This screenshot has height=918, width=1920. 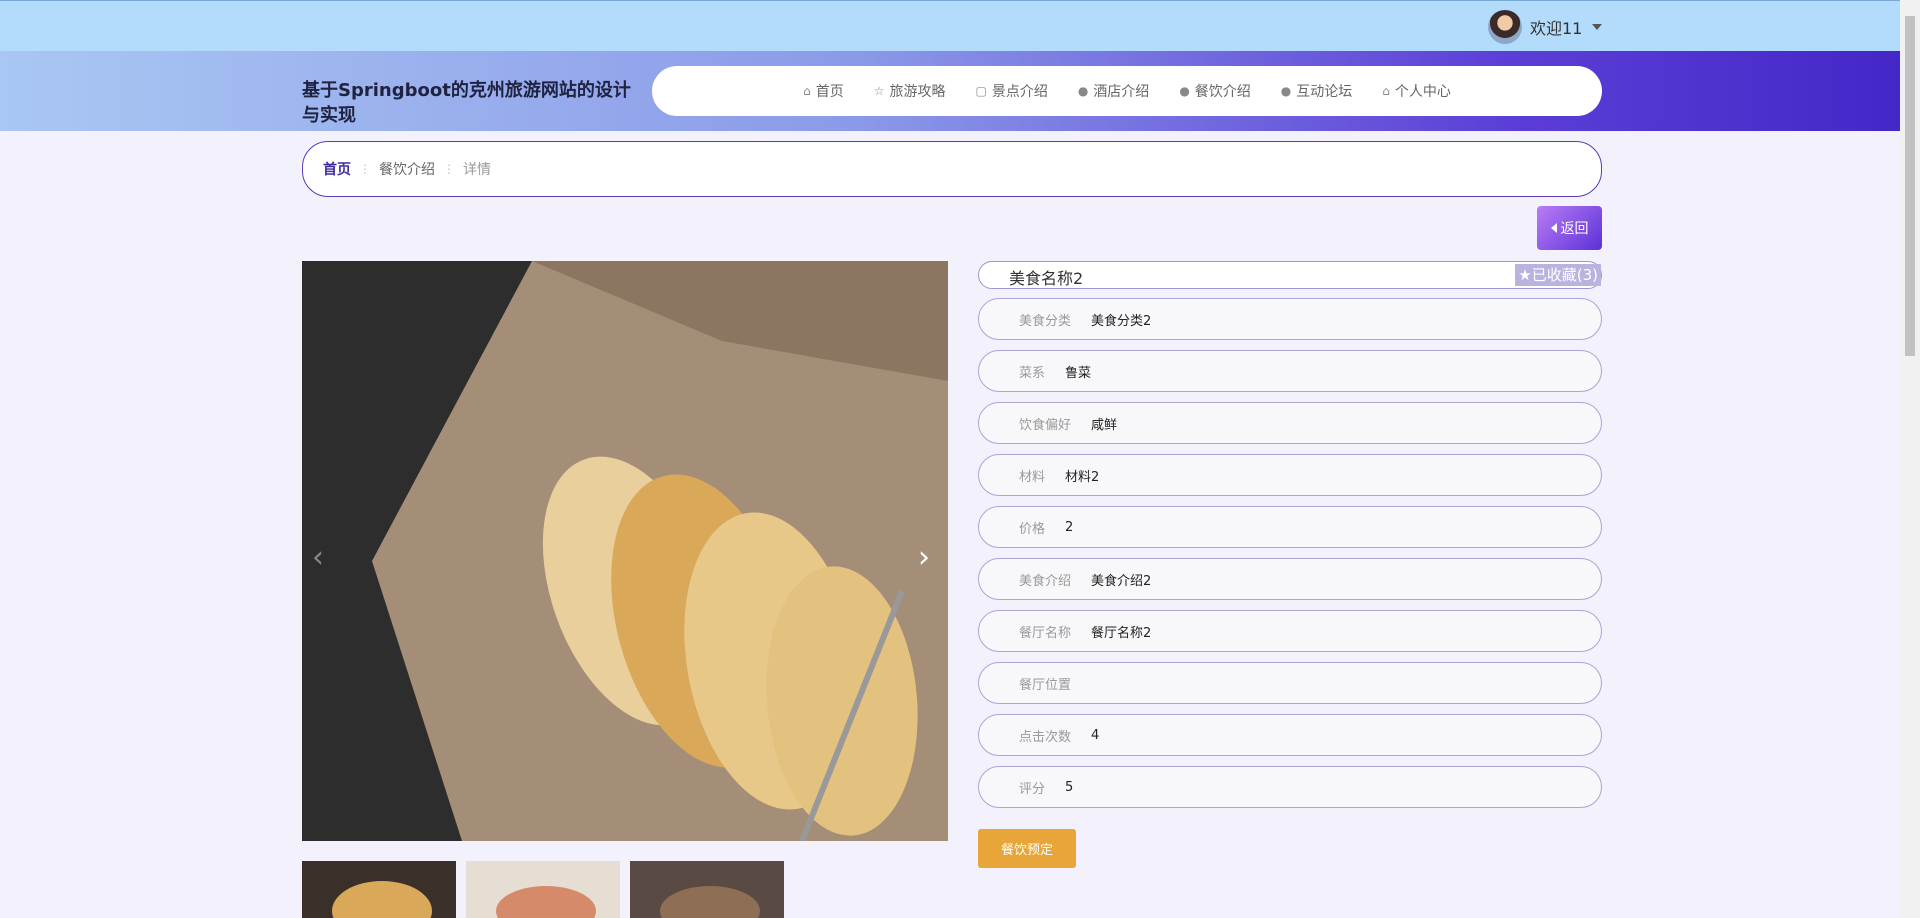 I want to click on carousel-next-icon: ›, so click(x=924, y=557).